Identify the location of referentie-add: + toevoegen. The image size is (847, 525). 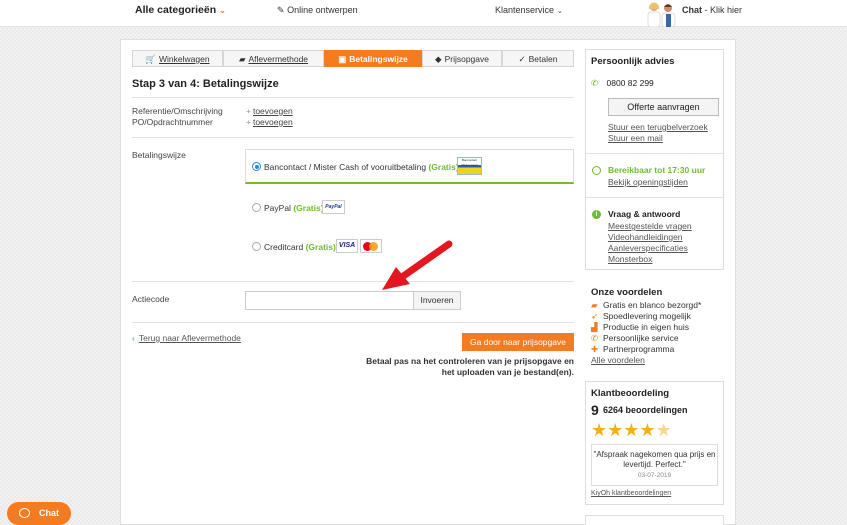
(269, 111).